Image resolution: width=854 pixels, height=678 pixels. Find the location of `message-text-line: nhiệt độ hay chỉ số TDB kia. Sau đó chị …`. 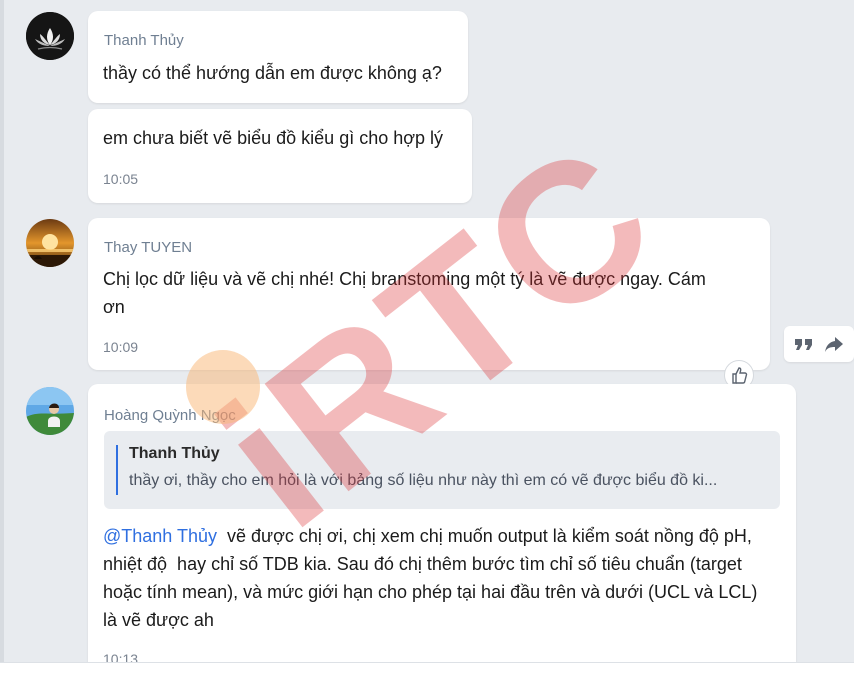

message-text-line: nhiệt độ hay chỉ số TDB kia. Sau đó chị … is located at coordinates (422, 564).